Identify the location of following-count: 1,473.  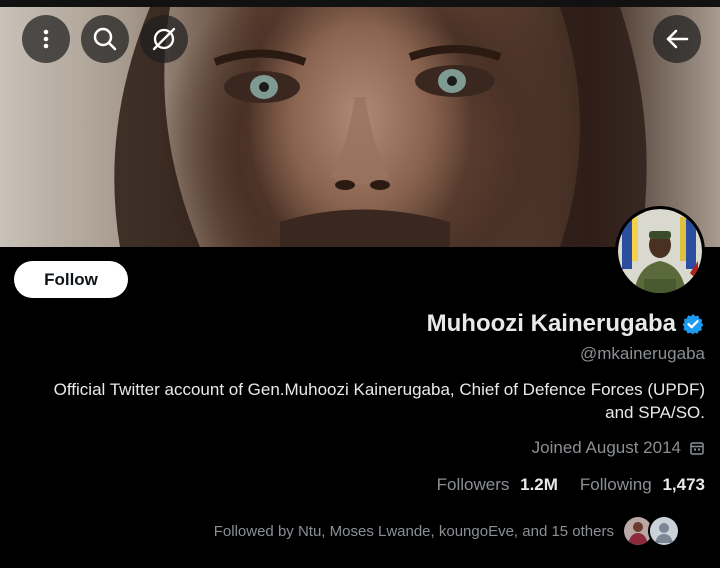
(683, 484).